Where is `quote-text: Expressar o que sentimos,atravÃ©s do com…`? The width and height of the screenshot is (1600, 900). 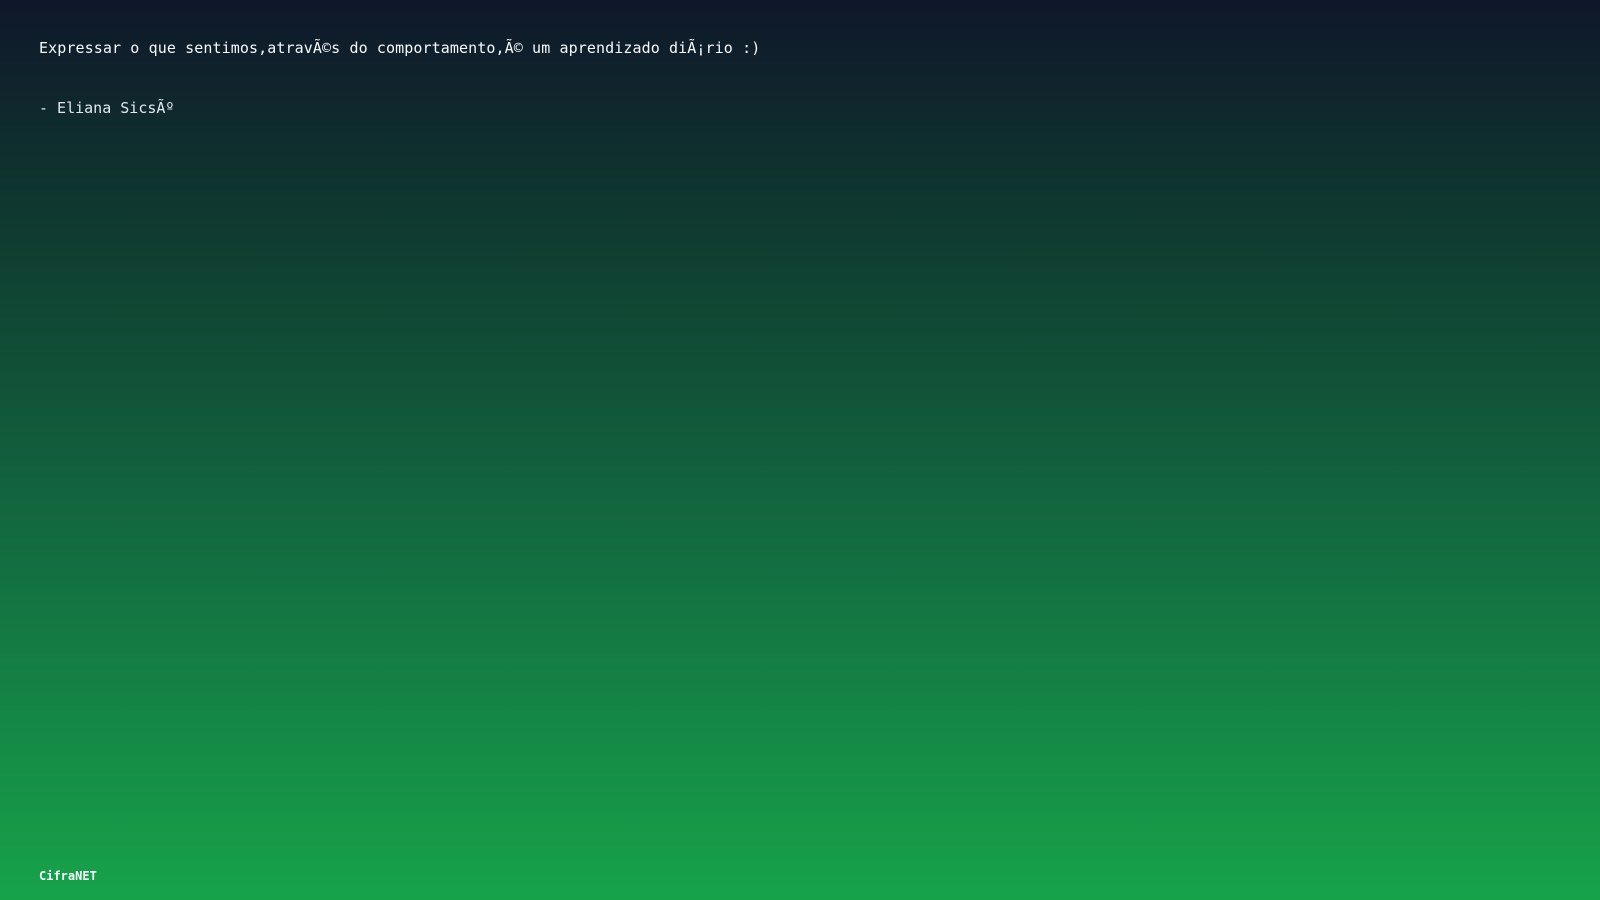 quote-text: Expressar o que sentimos,atravÃ©s do com… is located at coordinates (400, 48).